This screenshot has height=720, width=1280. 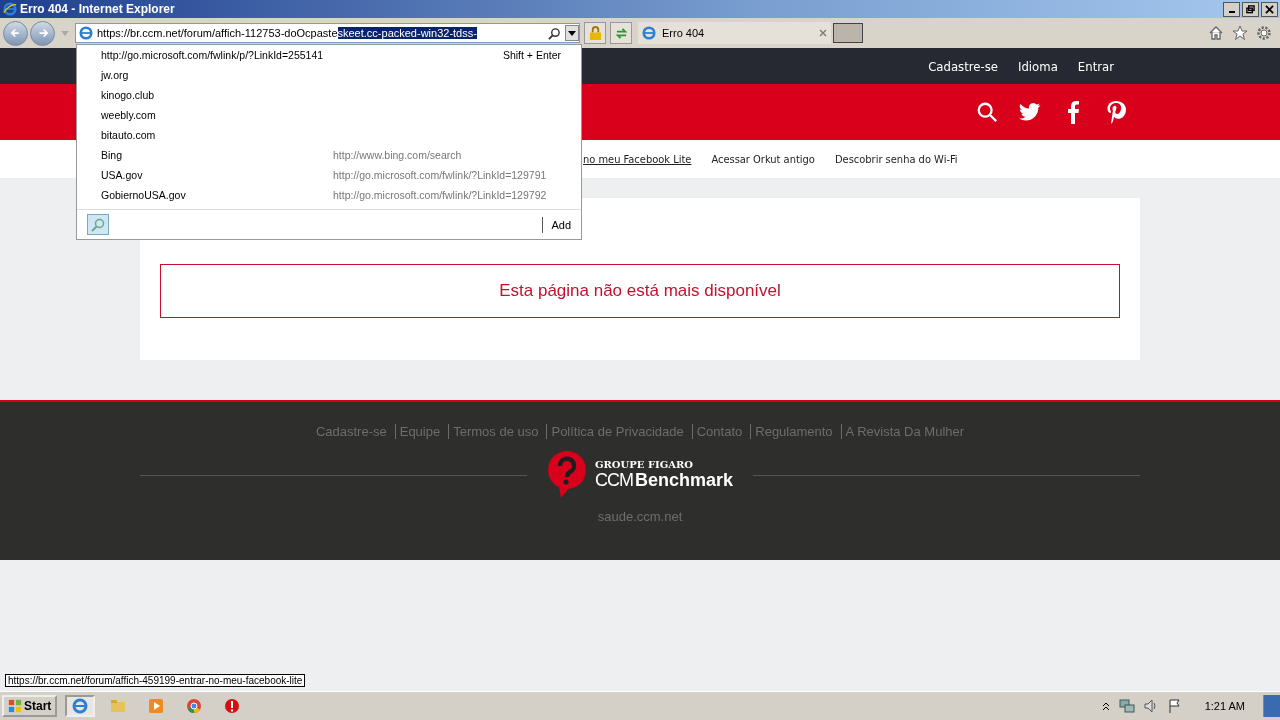 I want to click on suggestion-item: jw.org, so click(x=329, y=75).